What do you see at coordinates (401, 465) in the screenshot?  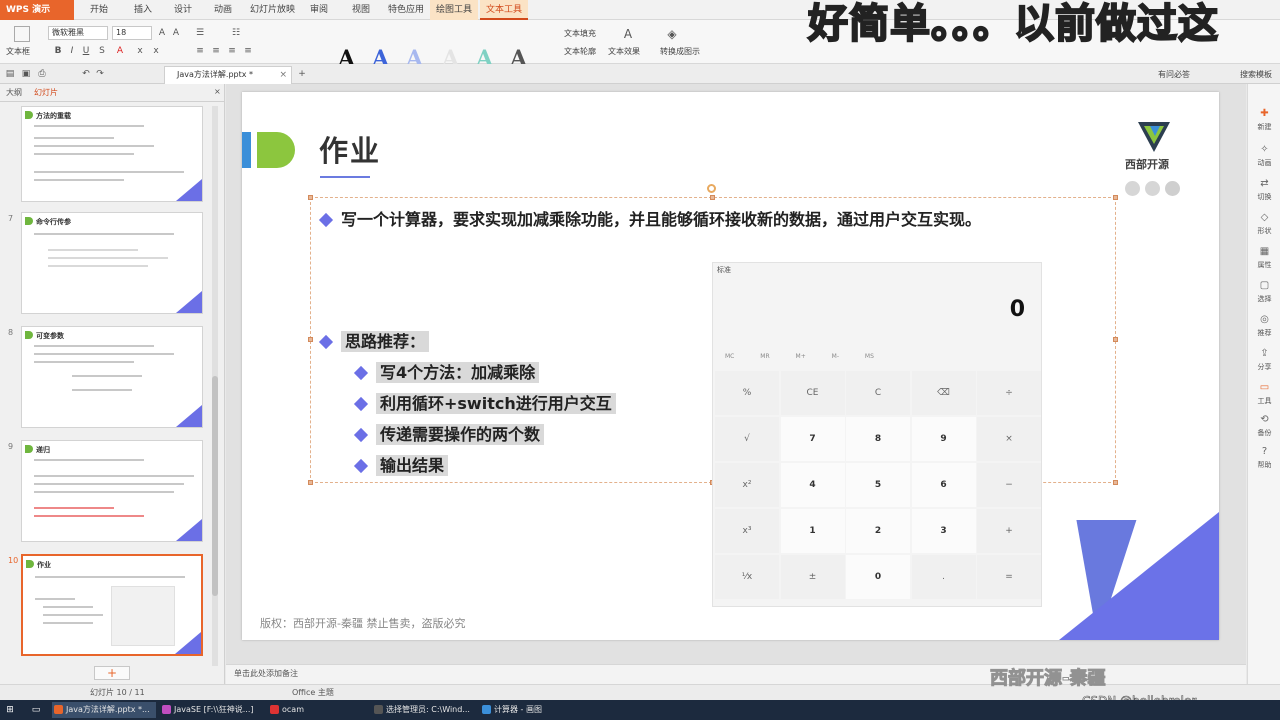 I see `sub-bullet: 输出结果` at bounding box center [401, 465].